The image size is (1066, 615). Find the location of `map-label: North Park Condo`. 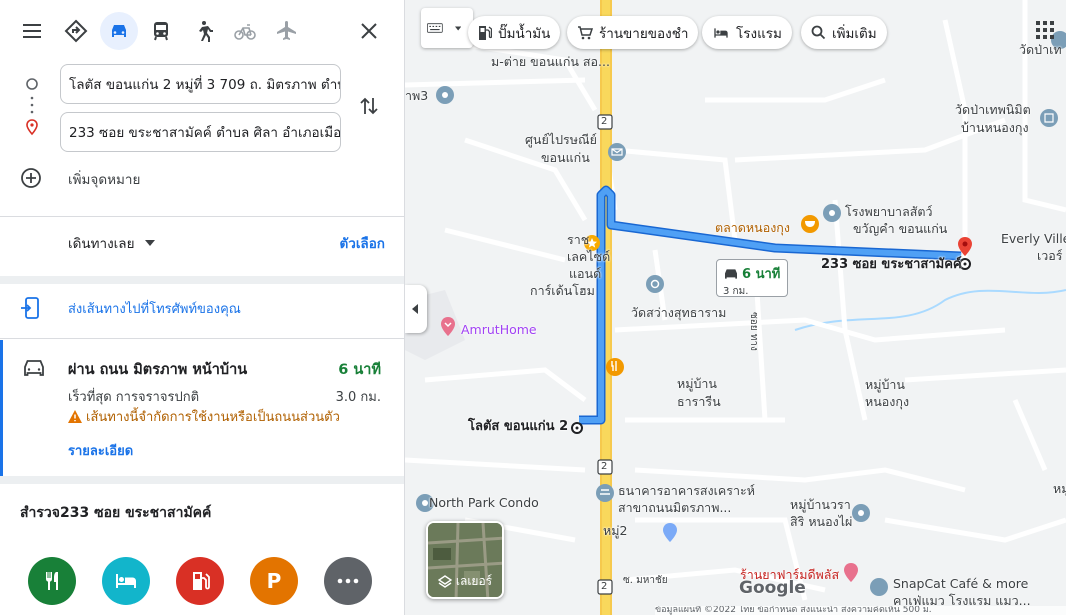

map-label: North Park Condo is located at coordinates (484, 502).